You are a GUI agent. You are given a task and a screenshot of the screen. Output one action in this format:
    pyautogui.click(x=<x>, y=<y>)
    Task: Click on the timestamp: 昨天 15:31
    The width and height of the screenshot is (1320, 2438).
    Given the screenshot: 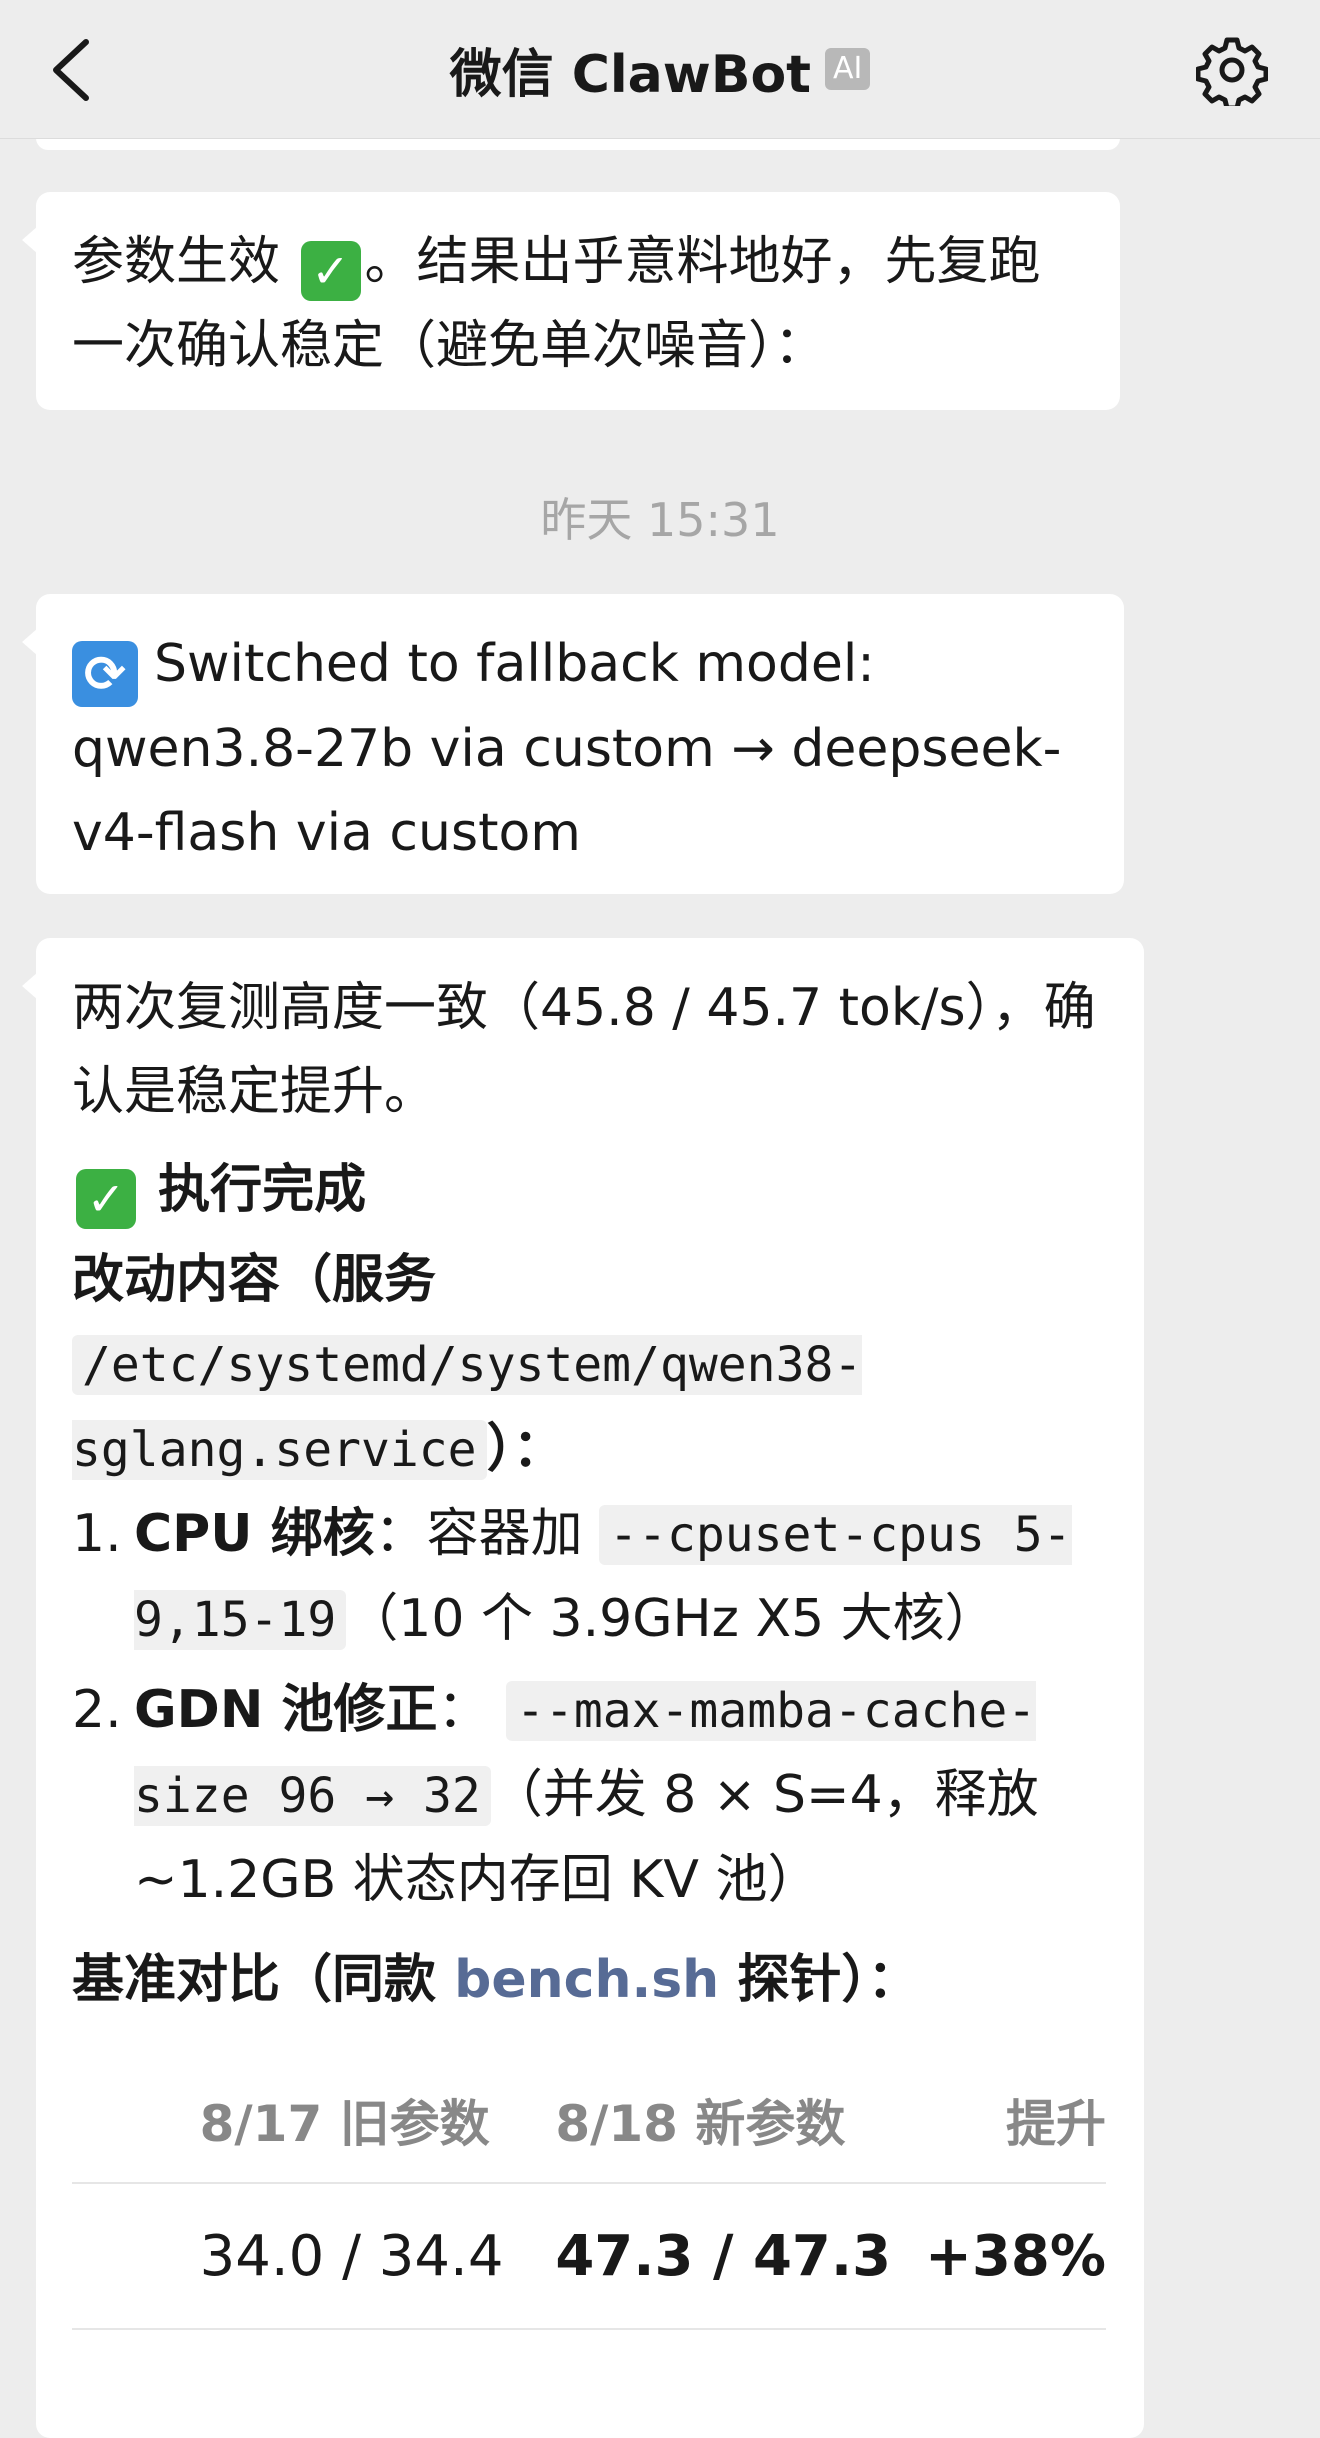 What is the action you would take?
    pyautogui.click(x=660, y=520)
    